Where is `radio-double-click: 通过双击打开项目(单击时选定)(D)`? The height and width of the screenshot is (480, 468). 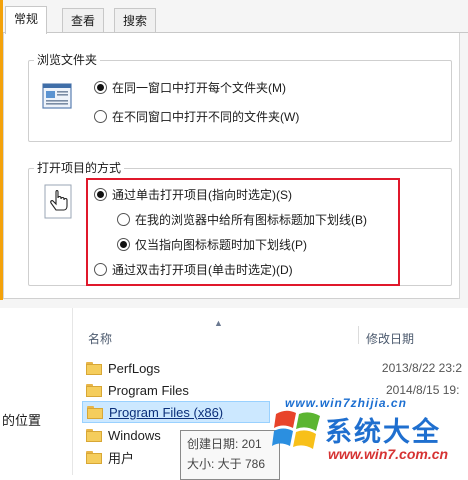 radio-double-click: 通过双击打开项目(单击时选定)(D) is located at coordinates (193, 269).